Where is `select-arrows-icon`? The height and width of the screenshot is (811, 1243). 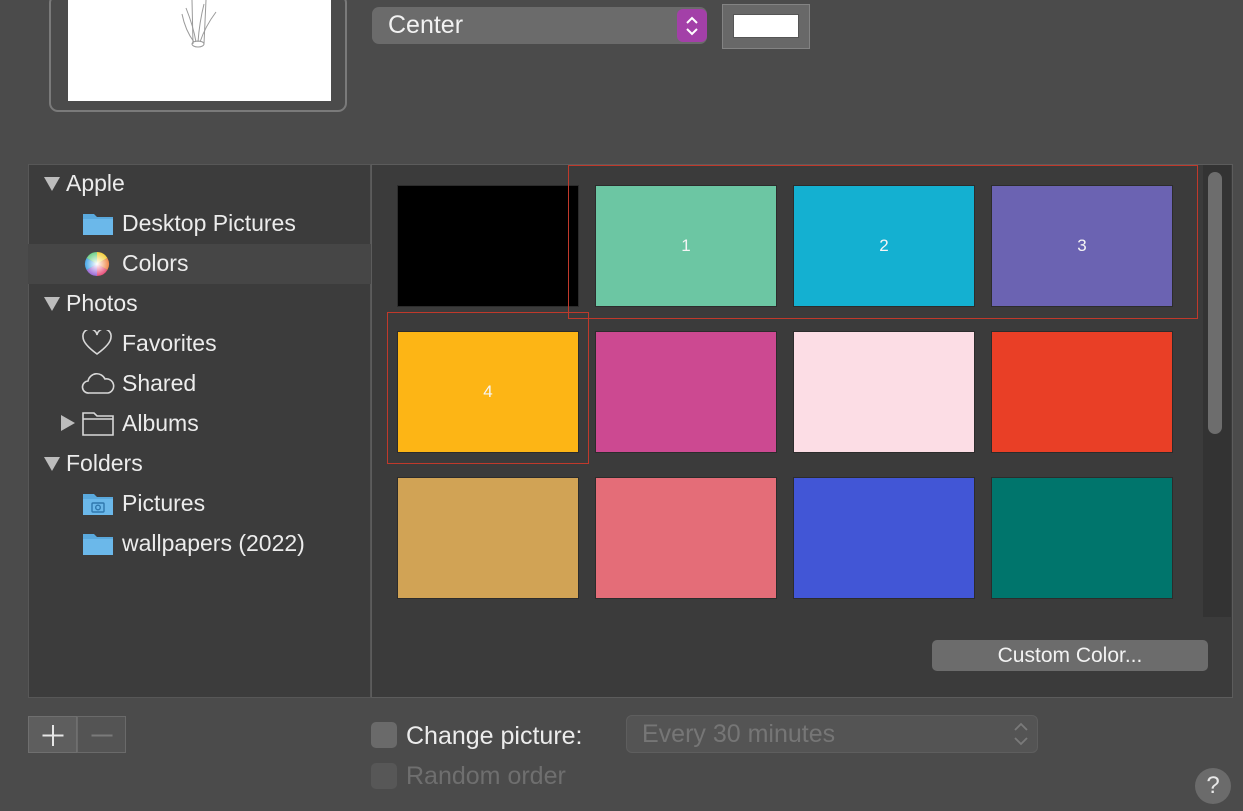 select-arrows-icon is located at coordinates (692, 25).